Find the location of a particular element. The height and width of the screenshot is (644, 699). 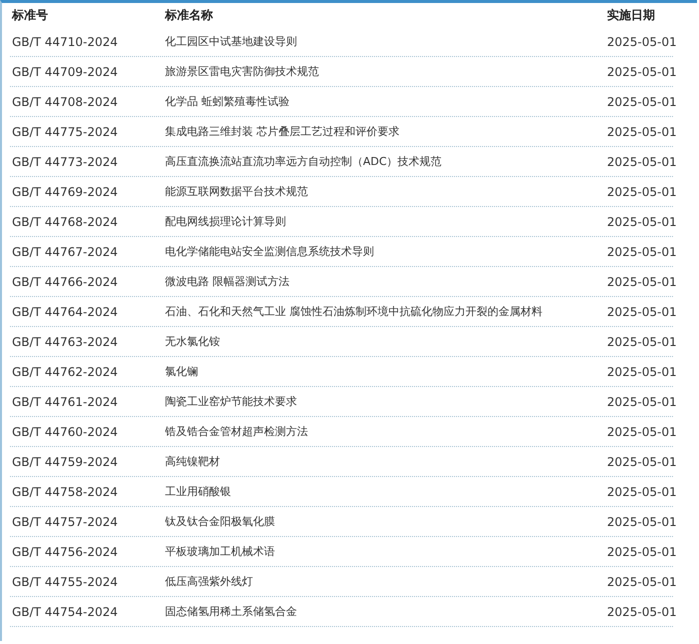

column-header: 实施日期 is located at coordinates (631, 15).